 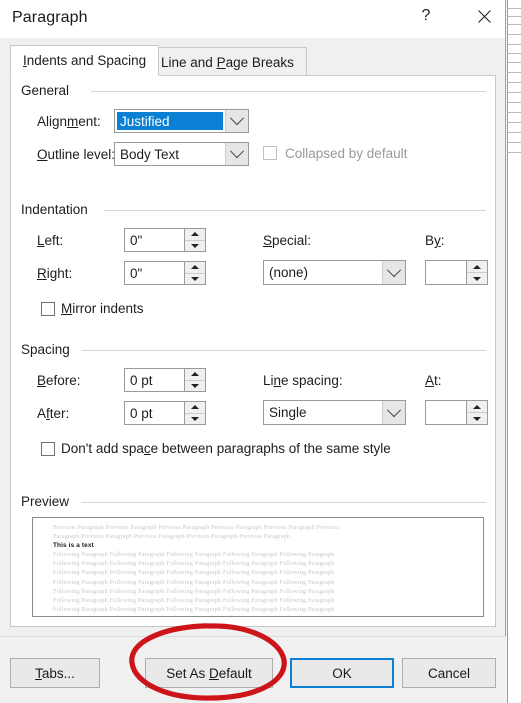 What do you see at coordinates (283, 502) in the screenshot?
I see `preview-group-rule` at bounding box center [283, 502].